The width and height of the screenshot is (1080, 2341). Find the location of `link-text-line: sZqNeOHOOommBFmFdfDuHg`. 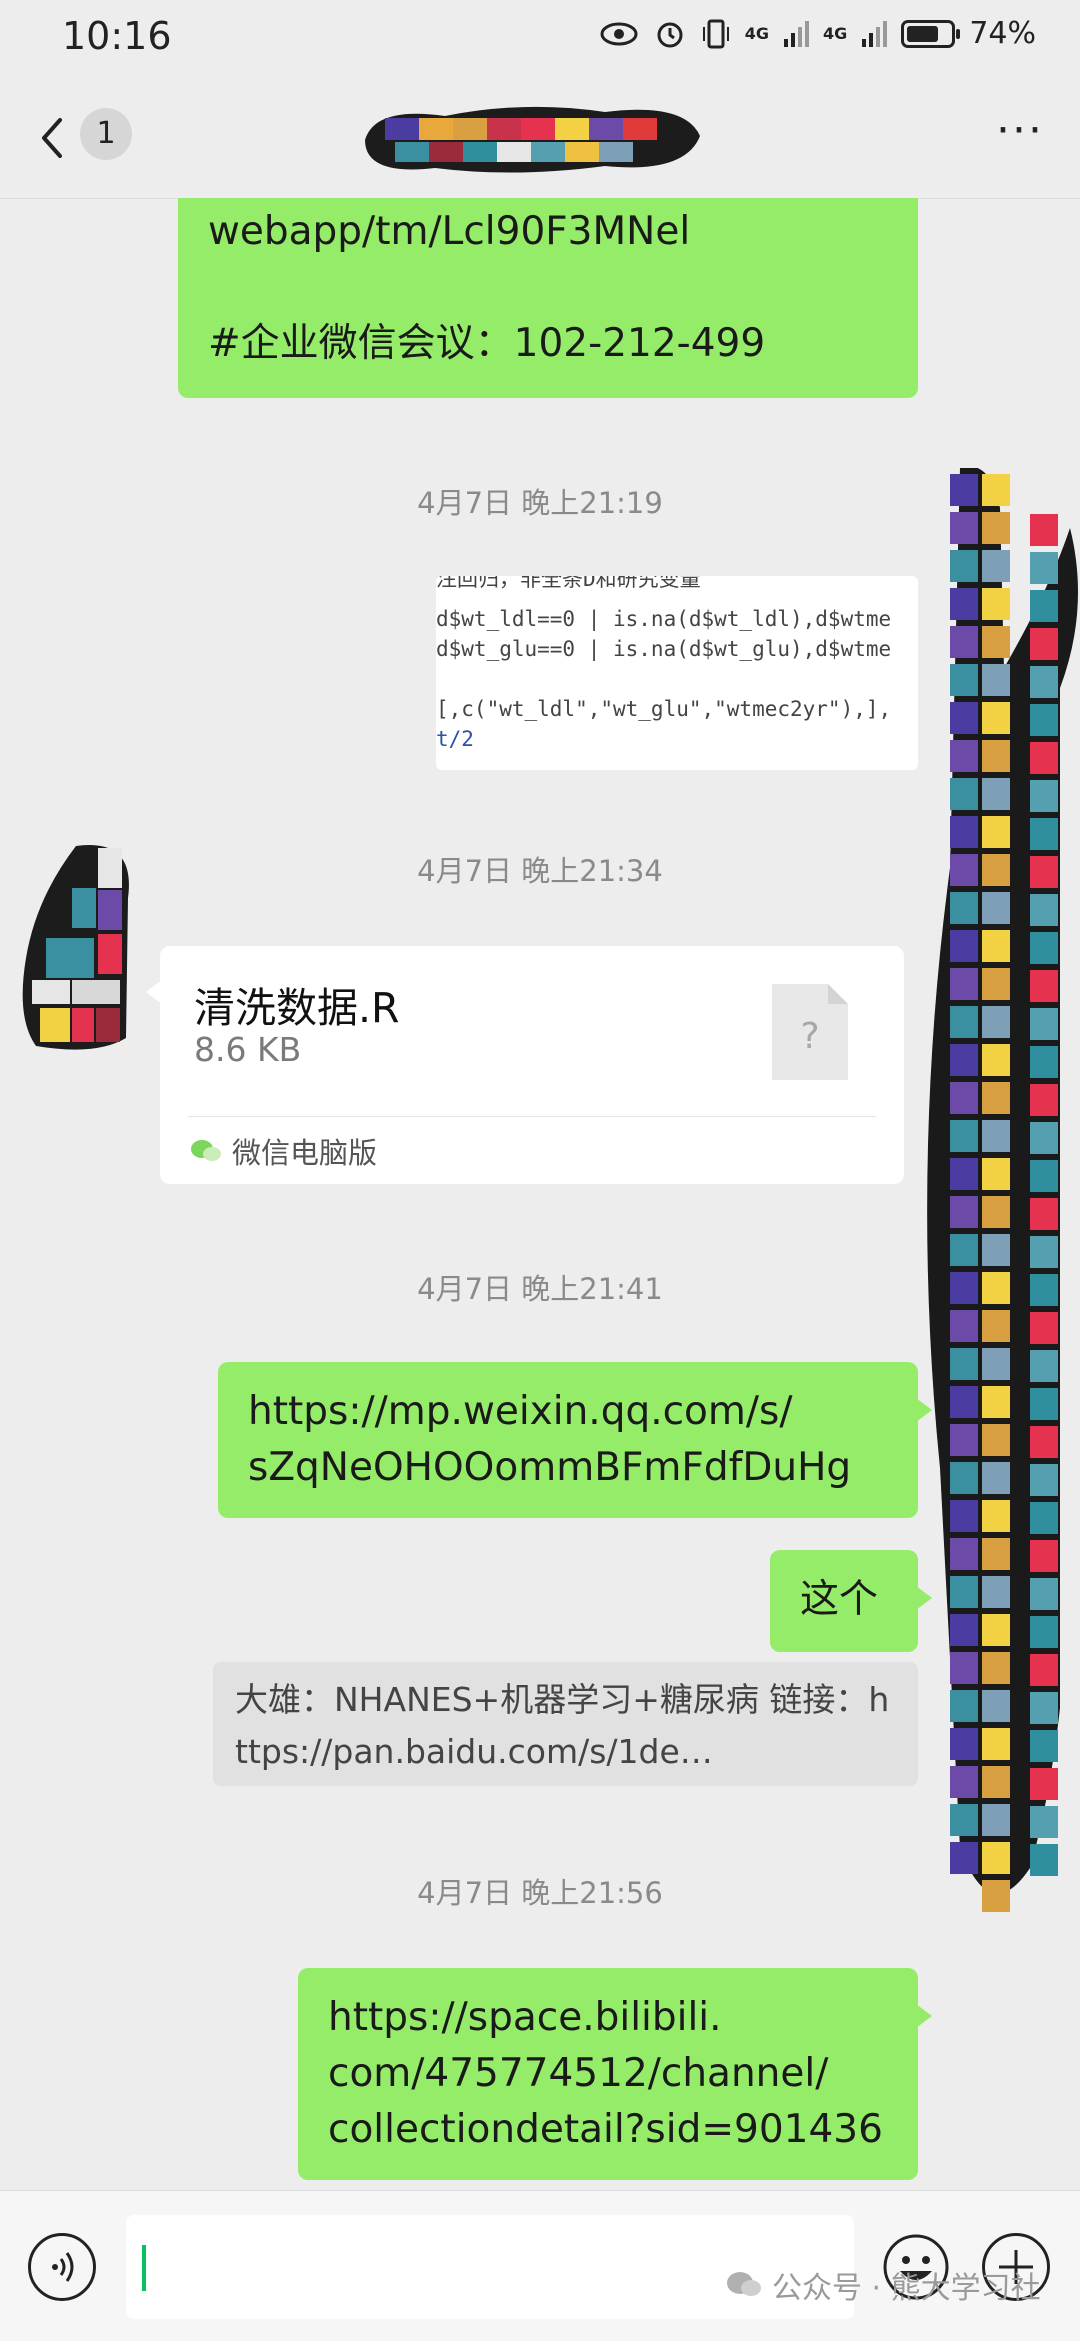

link-text-line: sZqNeOHOOommBFmFdfDuHg is located at coordinates (550, 1467).